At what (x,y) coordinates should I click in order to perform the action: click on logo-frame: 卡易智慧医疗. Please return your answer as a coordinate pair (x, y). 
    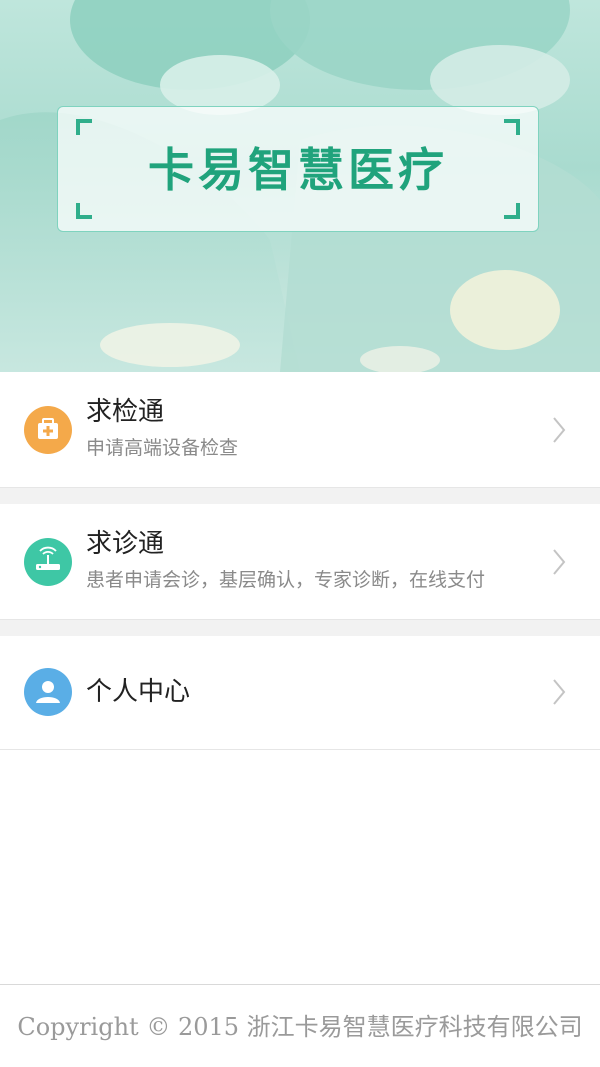
    Looking at the image, I should click on (298, 169).